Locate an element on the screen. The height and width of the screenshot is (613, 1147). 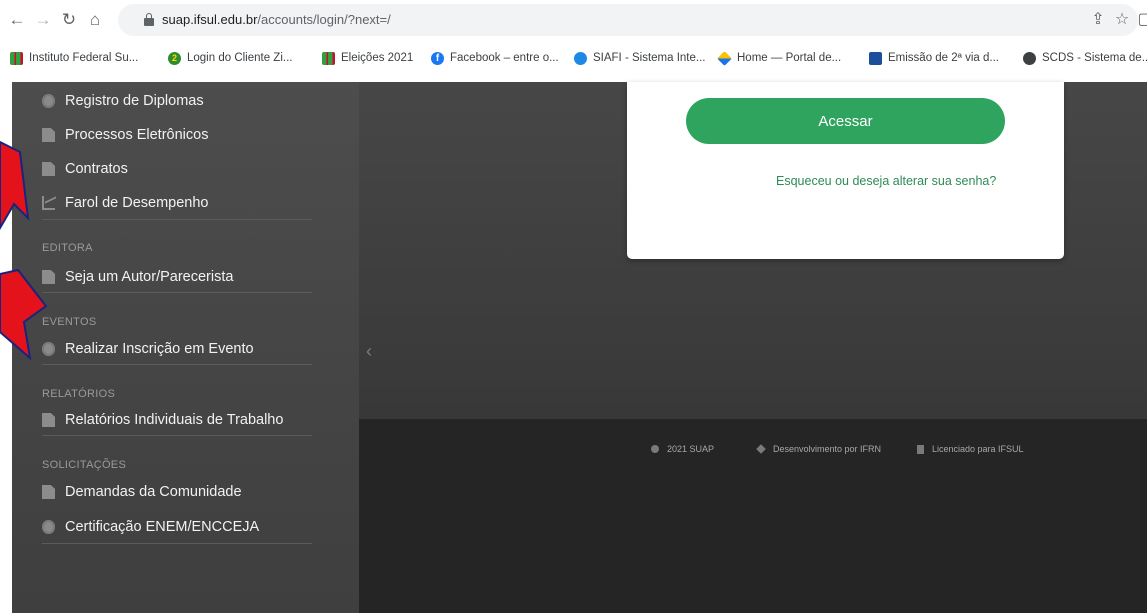
sidebar-item-label: Realizar Inscrição em Evento is located at coordinates (159, 349).